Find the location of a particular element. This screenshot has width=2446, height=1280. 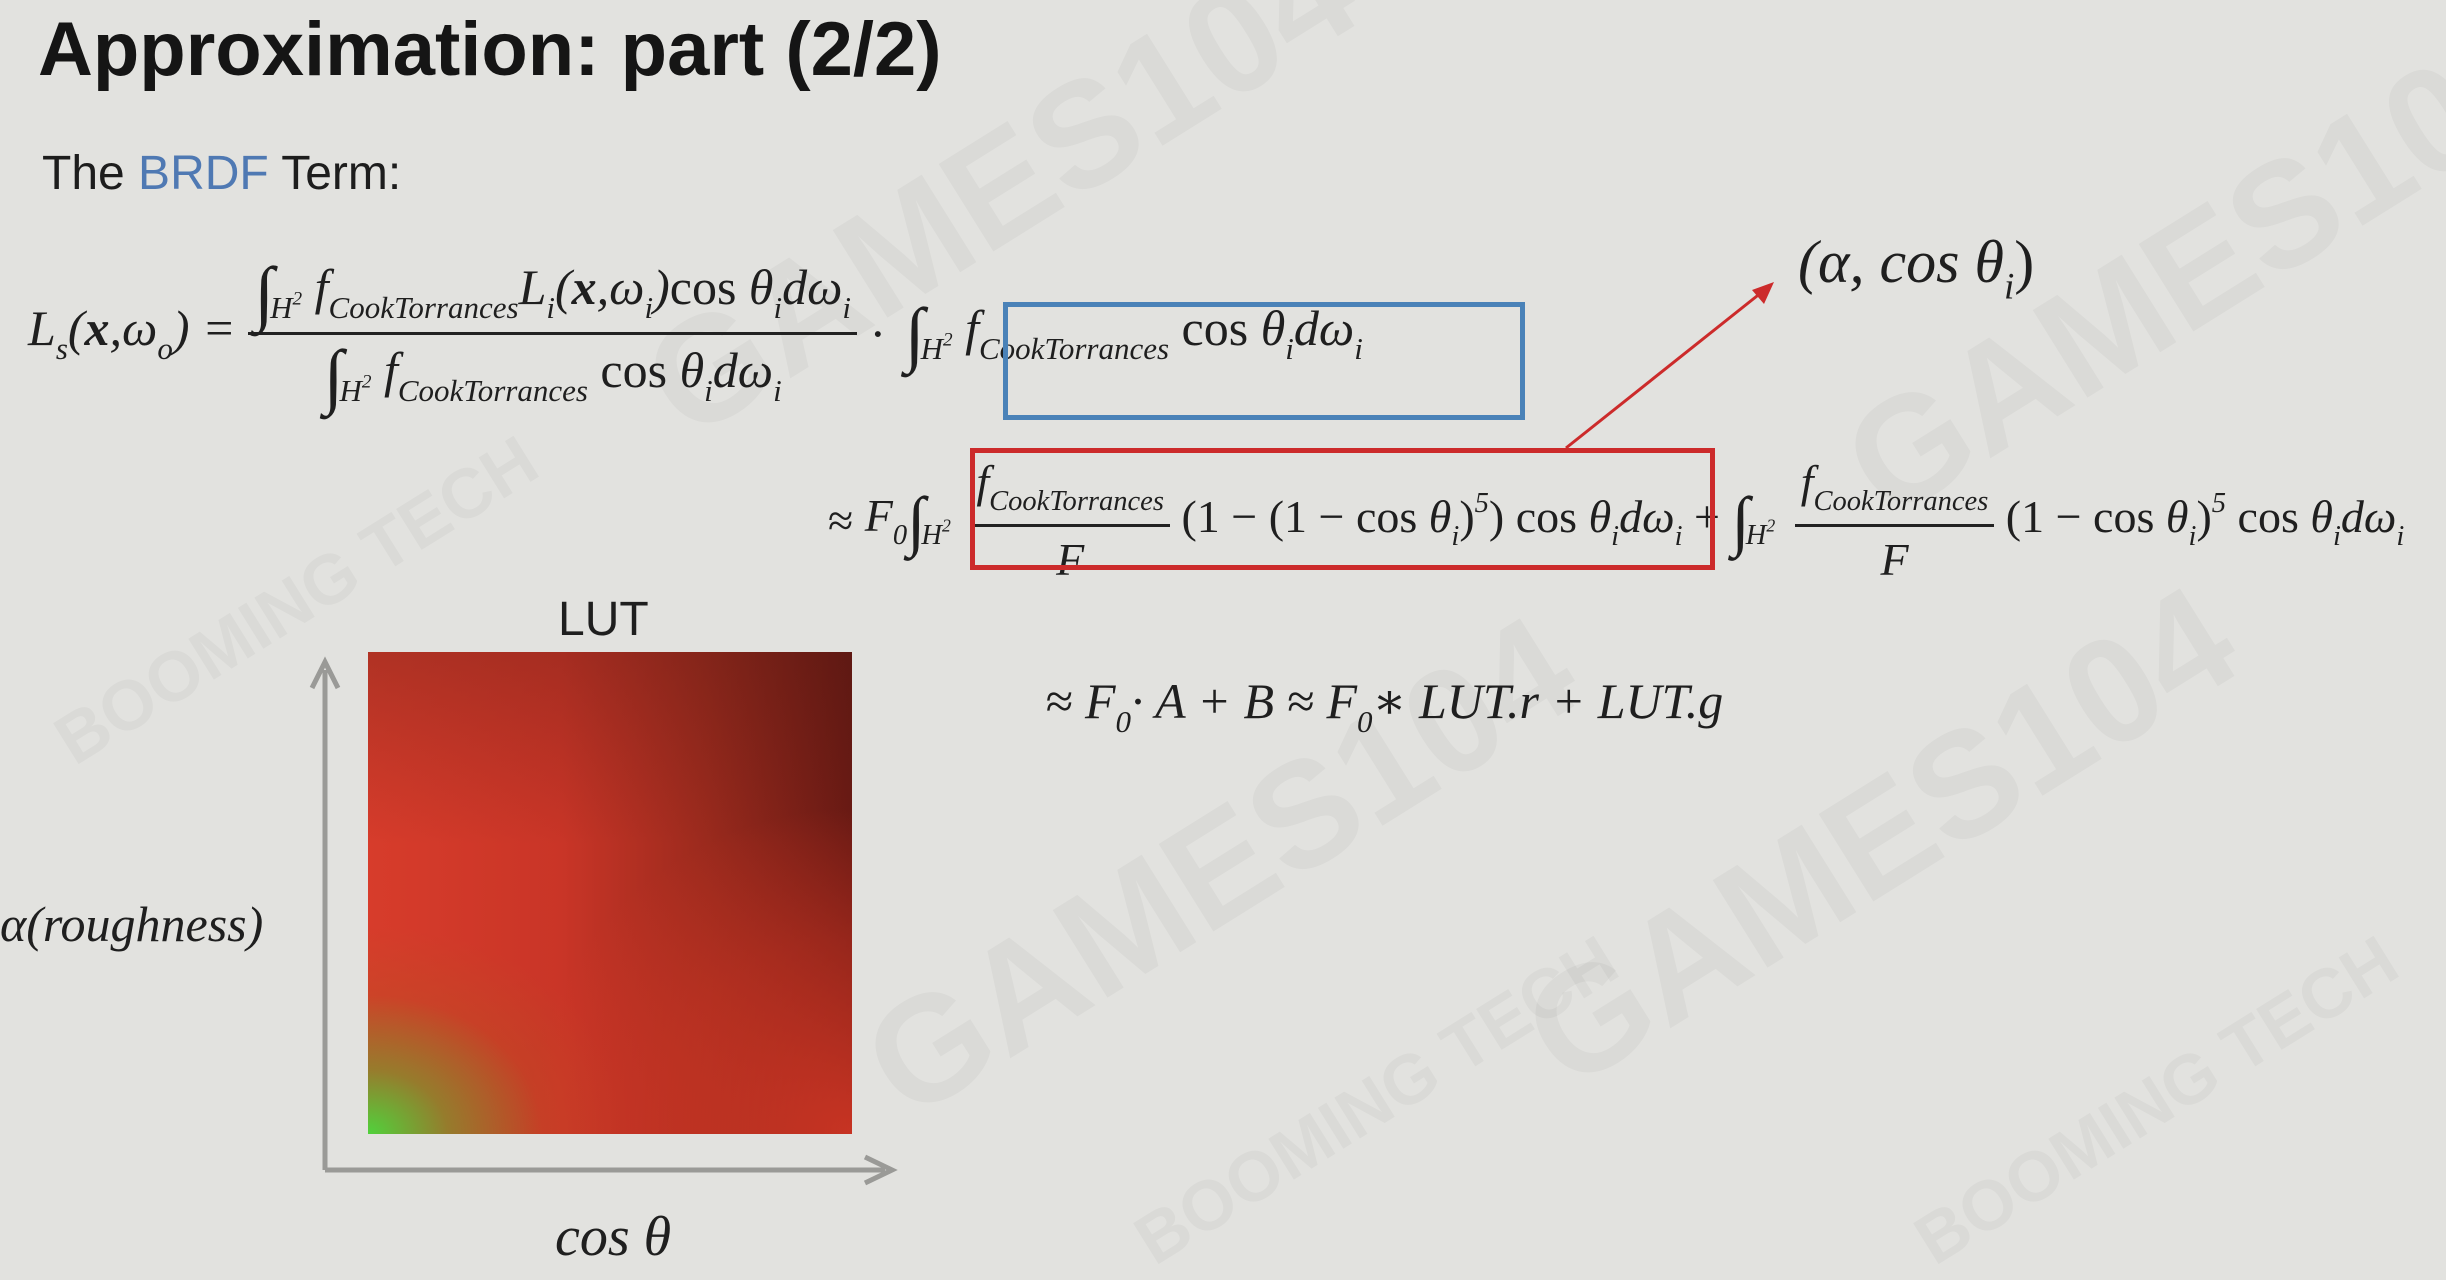

annotation-label: (α, cos θi) is located at coordinates (1916, 268).